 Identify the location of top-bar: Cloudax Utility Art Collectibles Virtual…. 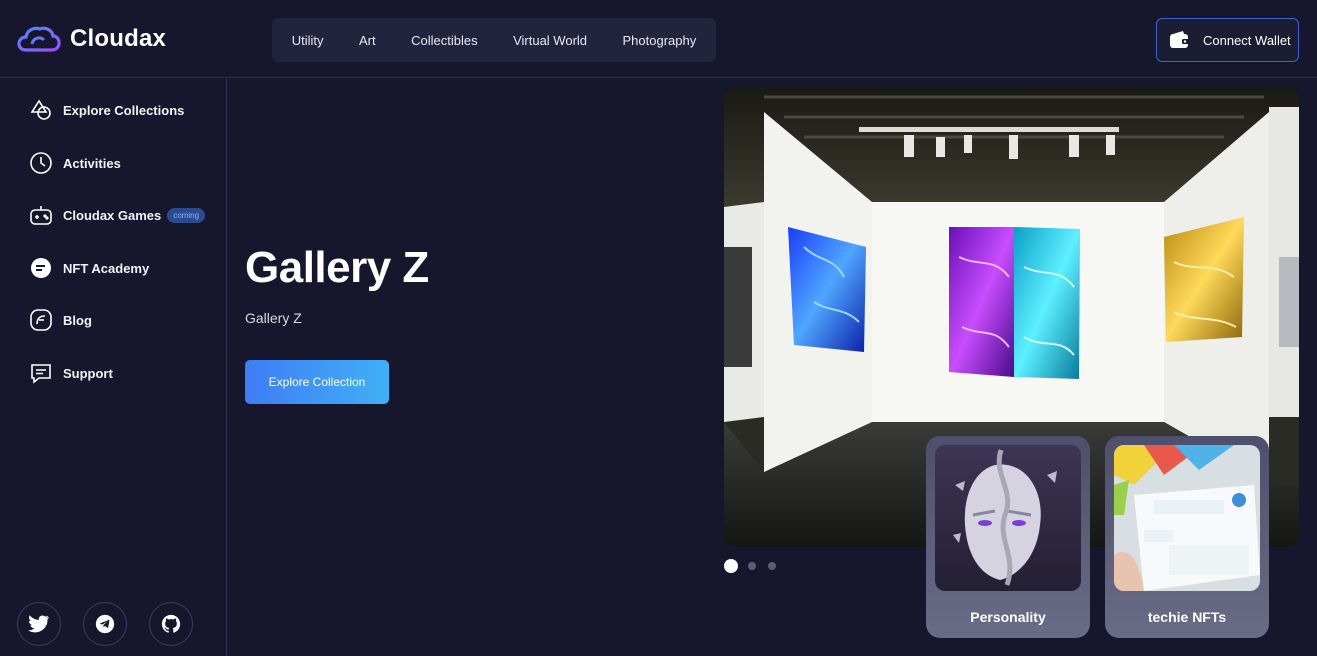
(658, 39).